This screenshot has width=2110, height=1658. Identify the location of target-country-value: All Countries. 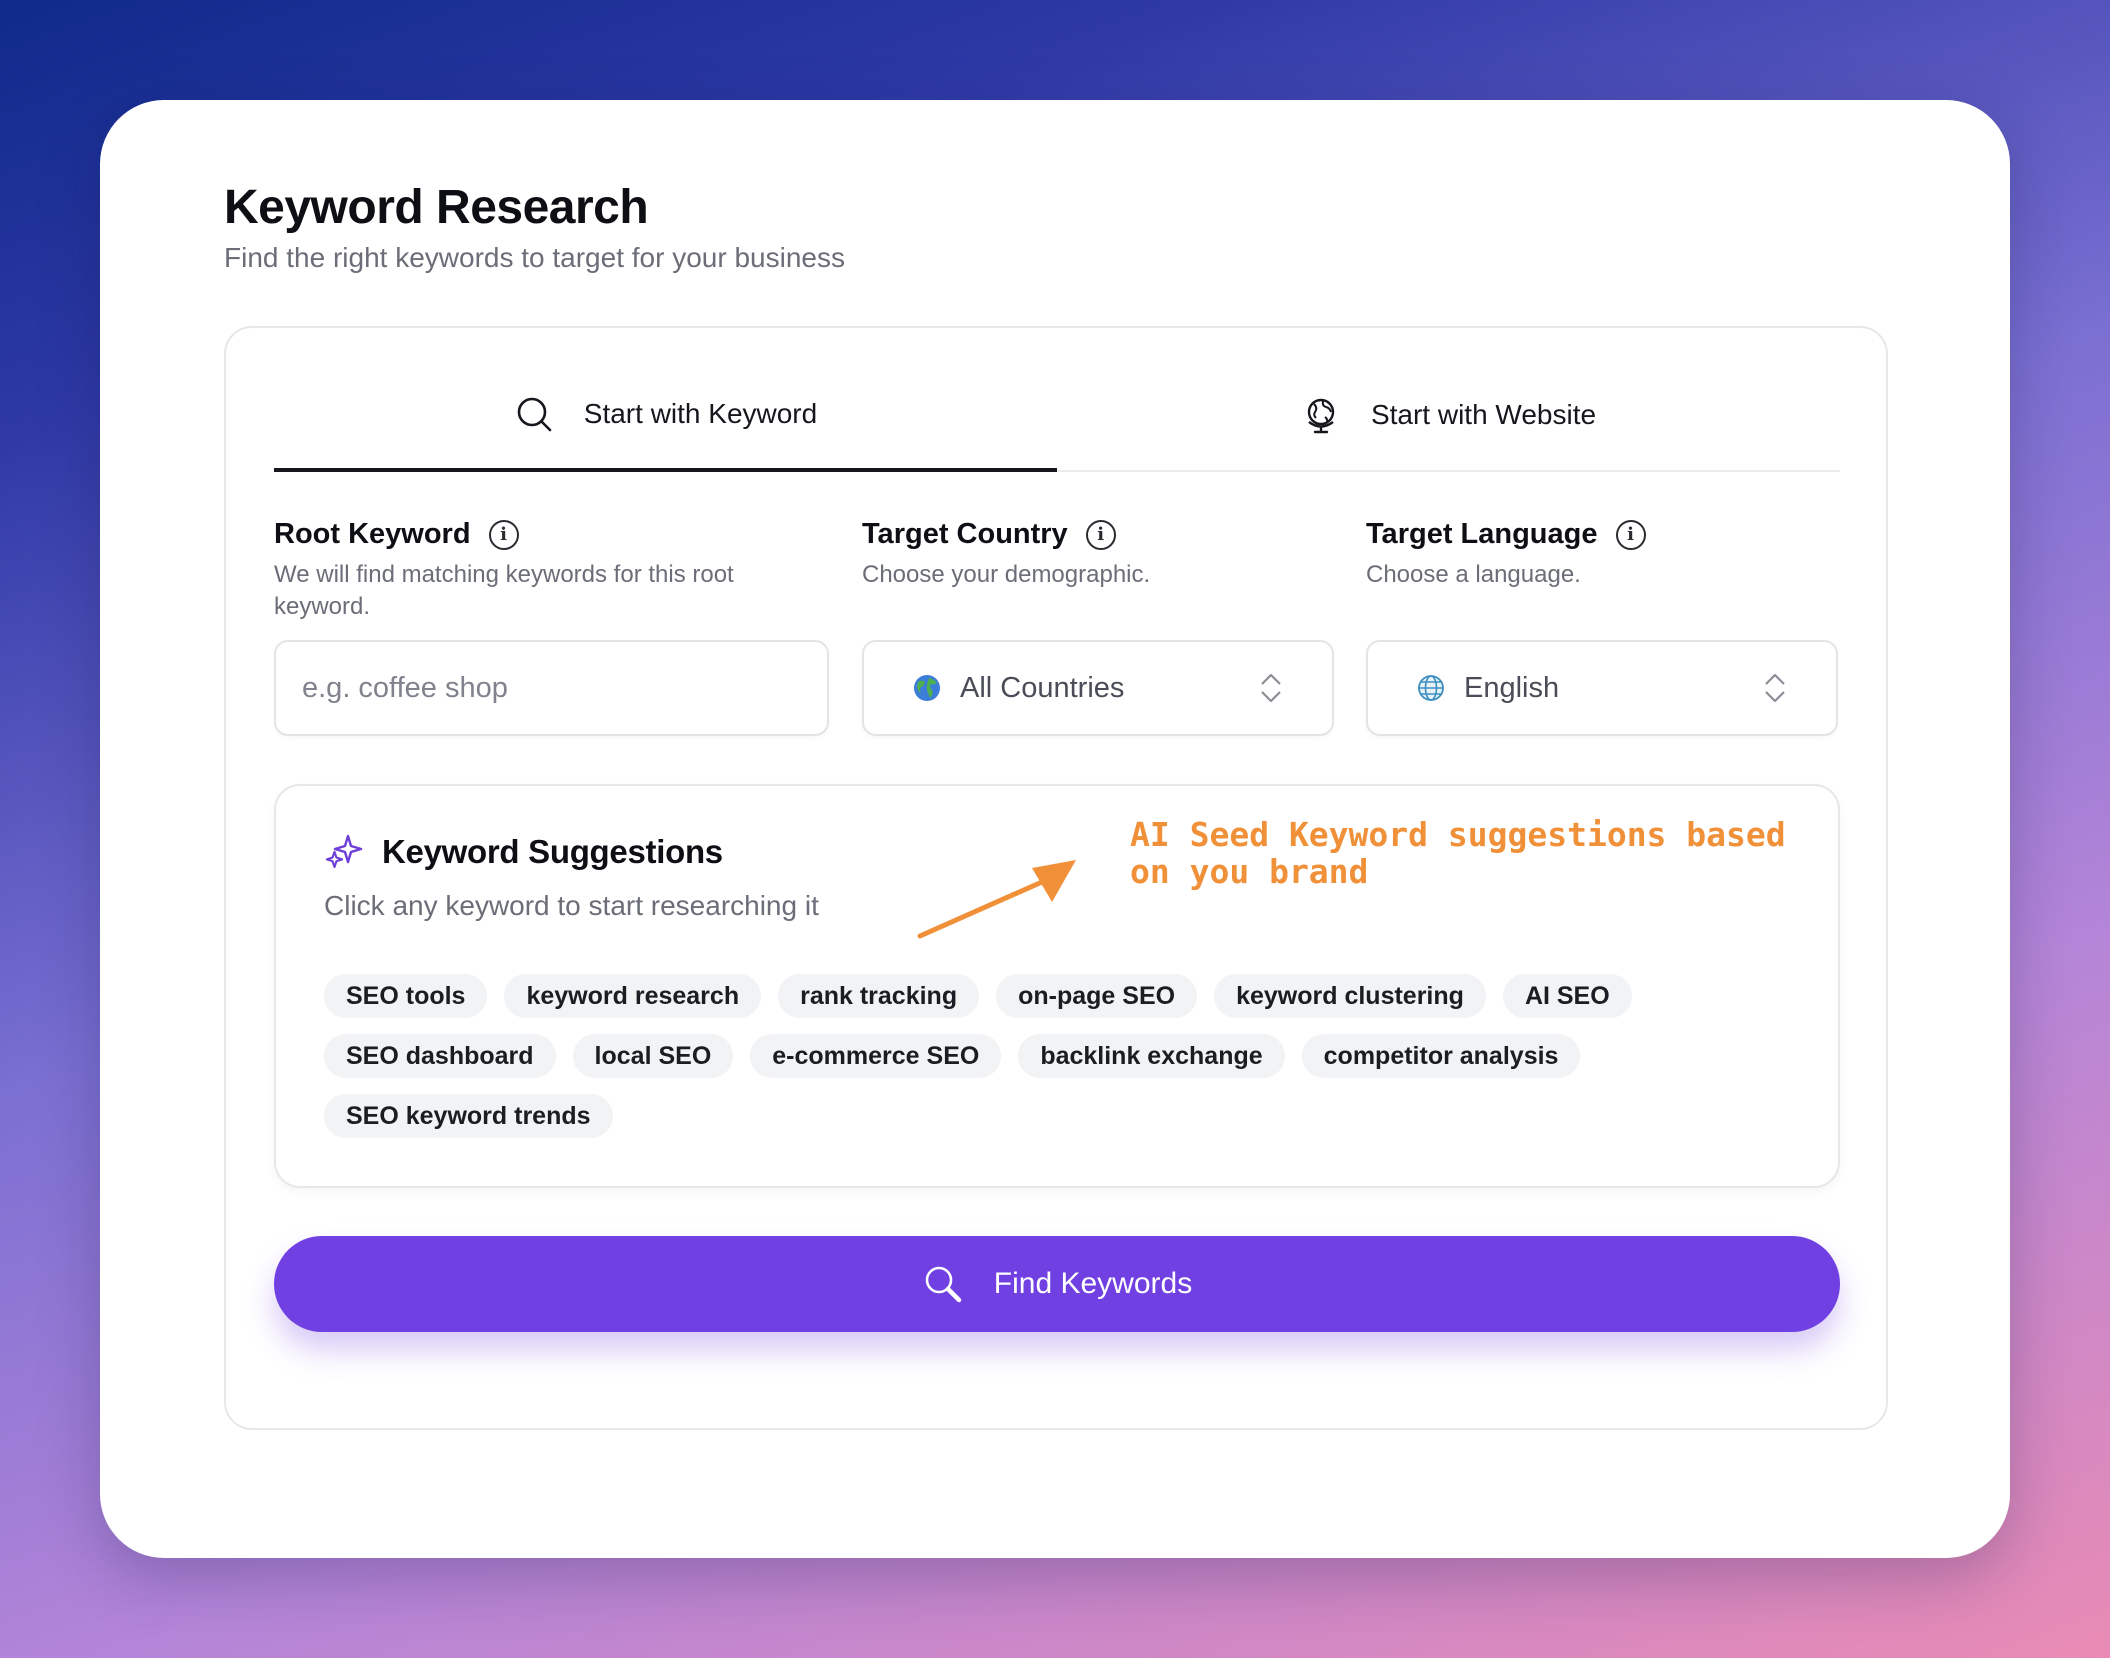
(1042, 687).